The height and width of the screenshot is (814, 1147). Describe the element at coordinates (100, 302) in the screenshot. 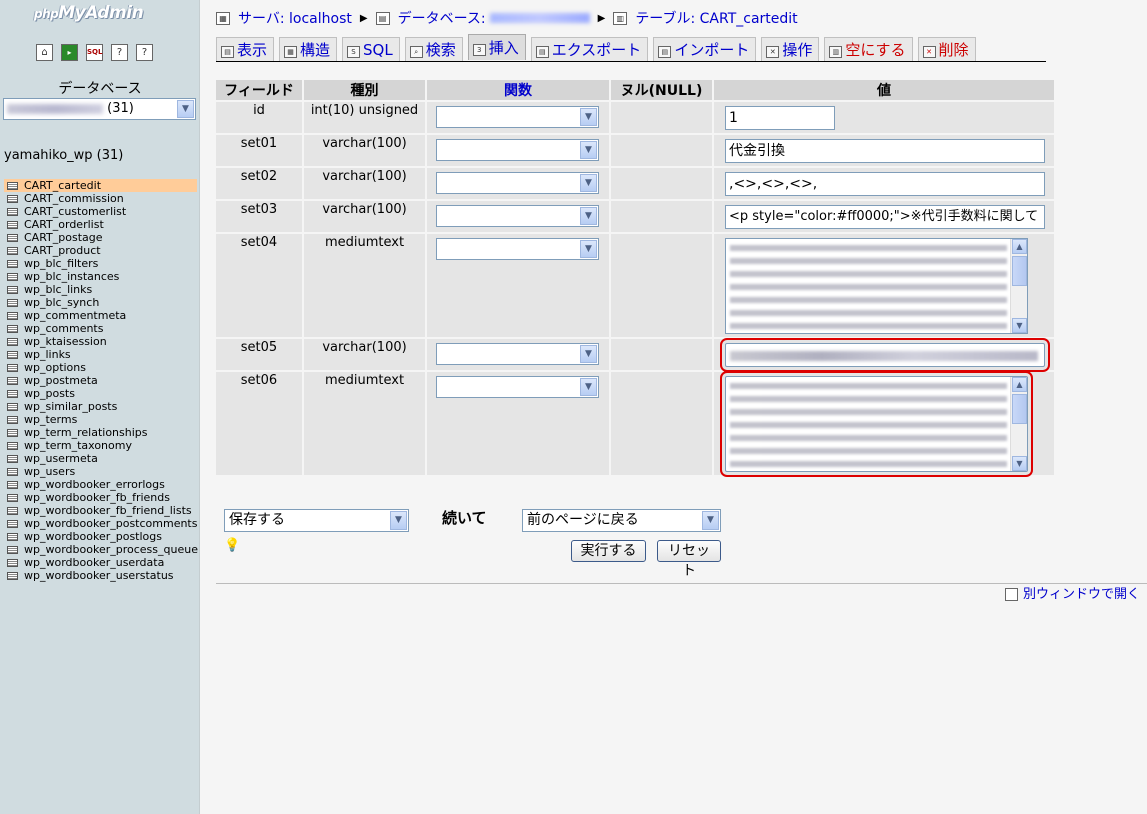

I see `table-list-item: wp_blc_synch` at that location.